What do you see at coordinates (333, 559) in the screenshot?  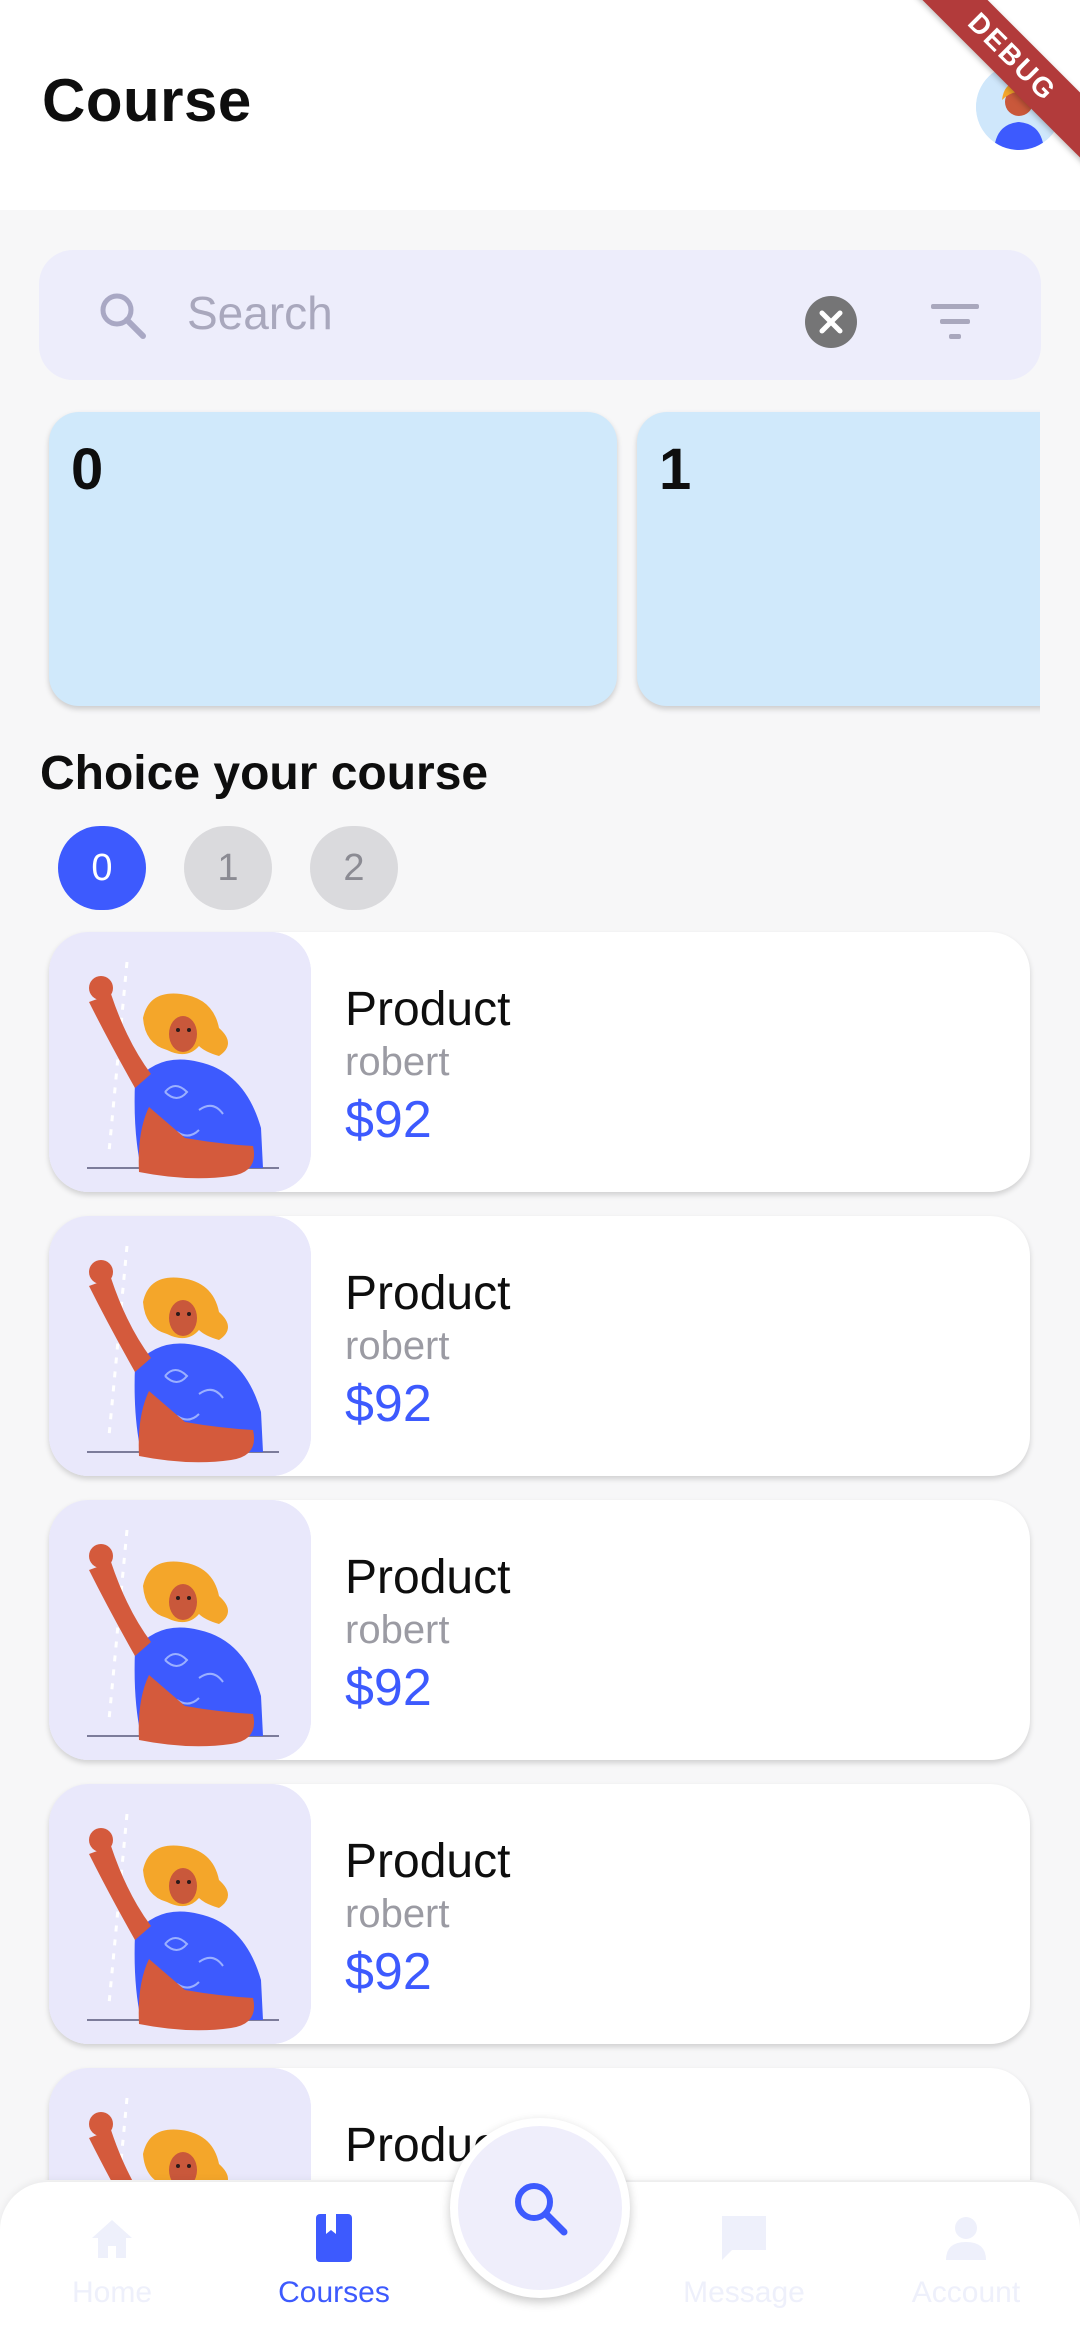 I see `featured-card-0: 0` at bounding box center [333, 559].